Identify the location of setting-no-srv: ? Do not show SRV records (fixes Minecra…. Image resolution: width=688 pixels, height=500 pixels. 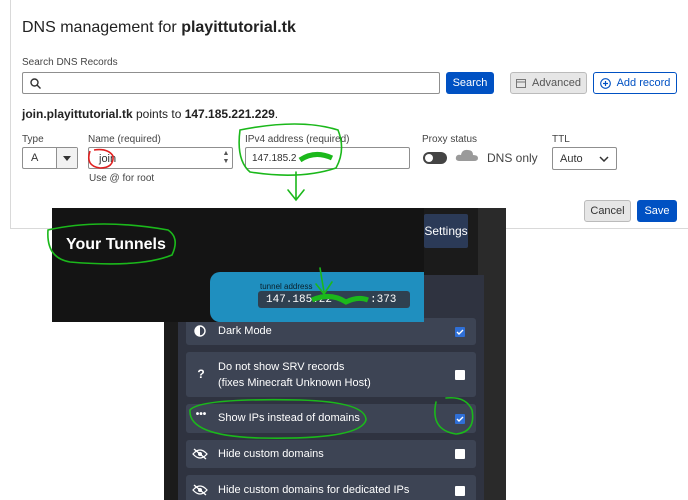
(331, 374).